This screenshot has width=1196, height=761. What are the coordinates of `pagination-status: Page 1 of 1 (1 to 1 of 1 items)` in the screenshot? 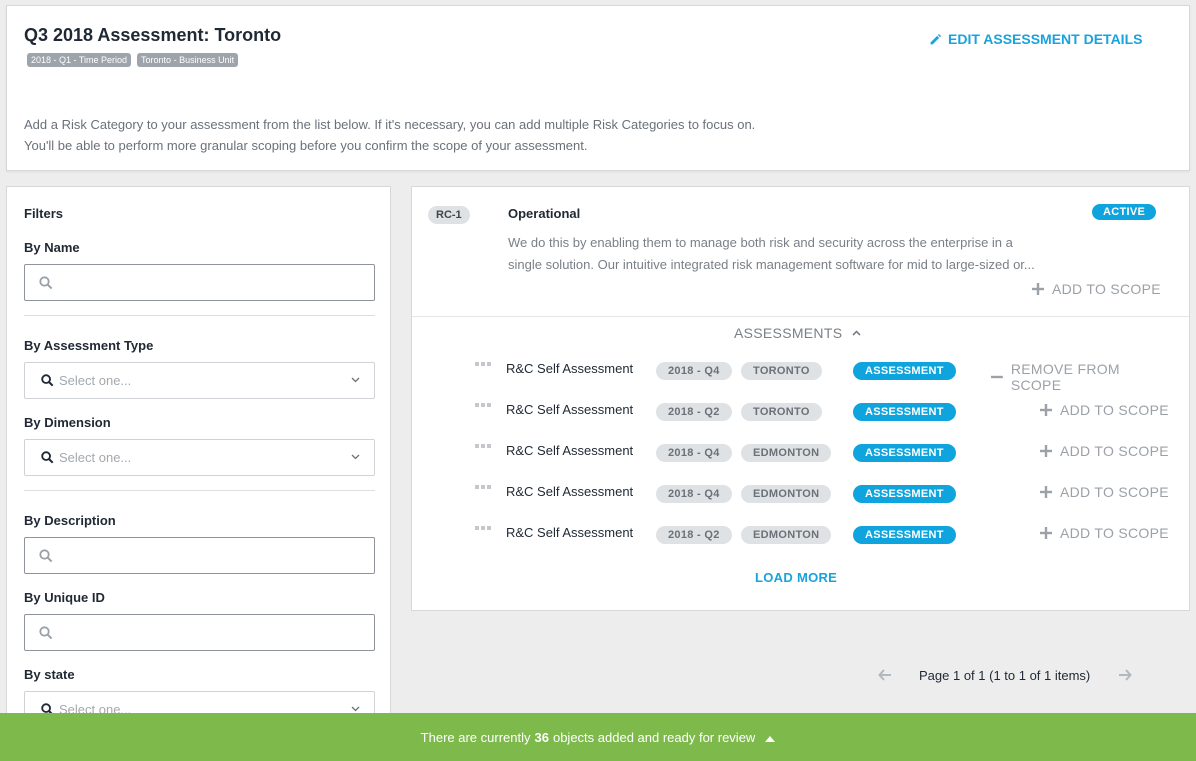 It's located at (1005, 675).